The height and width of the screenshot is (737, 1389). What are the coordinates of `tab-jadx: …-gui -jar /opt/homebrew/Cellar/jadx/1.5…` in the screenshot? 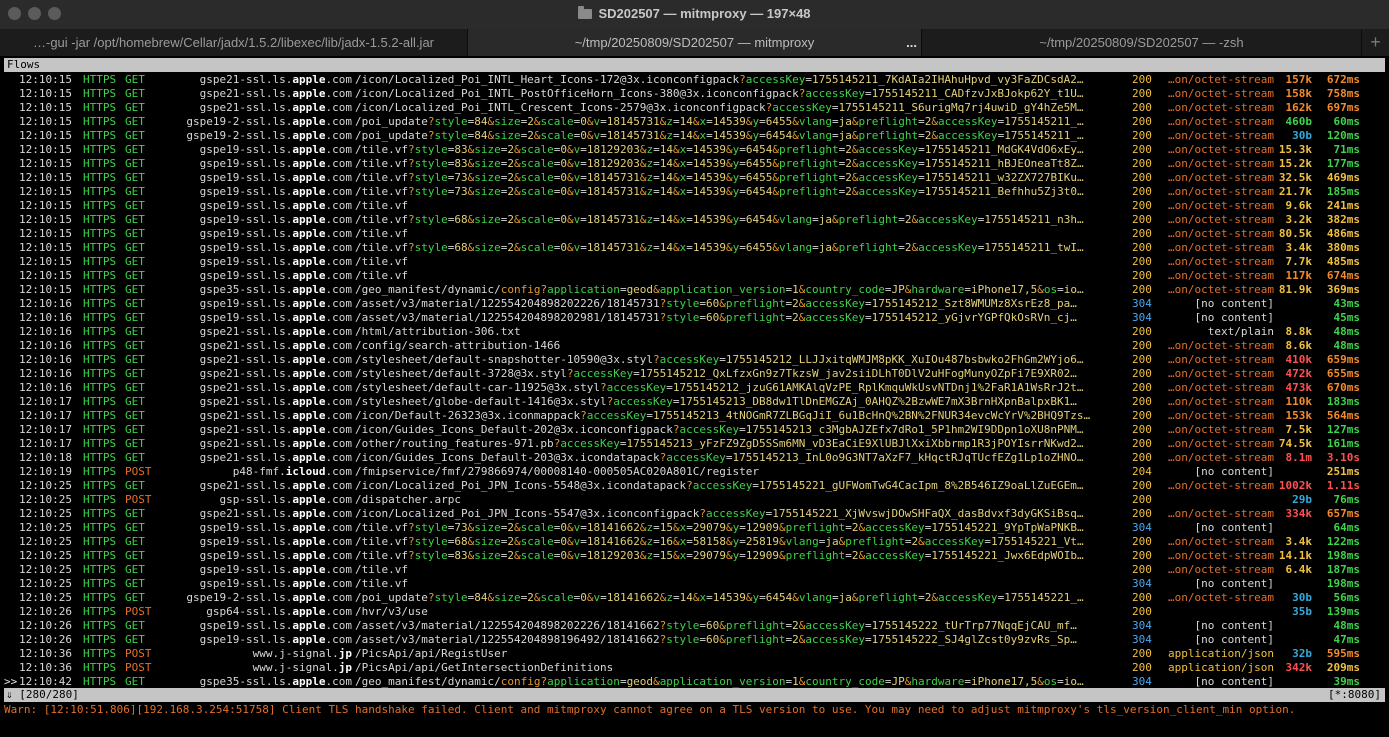 It's located at (234, 42).